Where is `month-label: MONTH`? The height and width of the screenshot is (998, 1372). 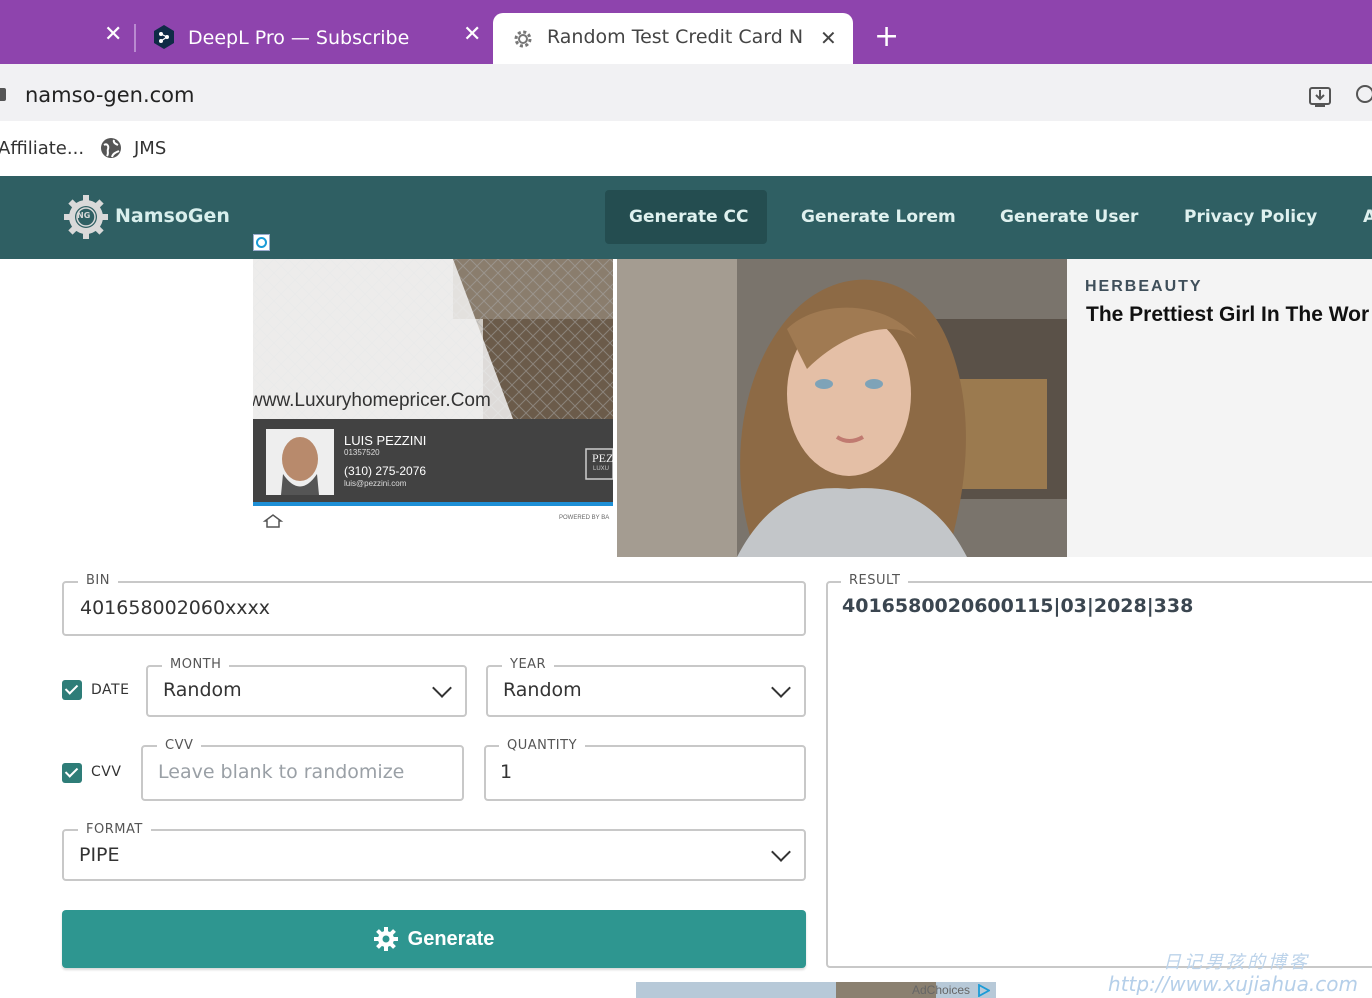
month-label: MONTH is located at coordinates (196, 664).